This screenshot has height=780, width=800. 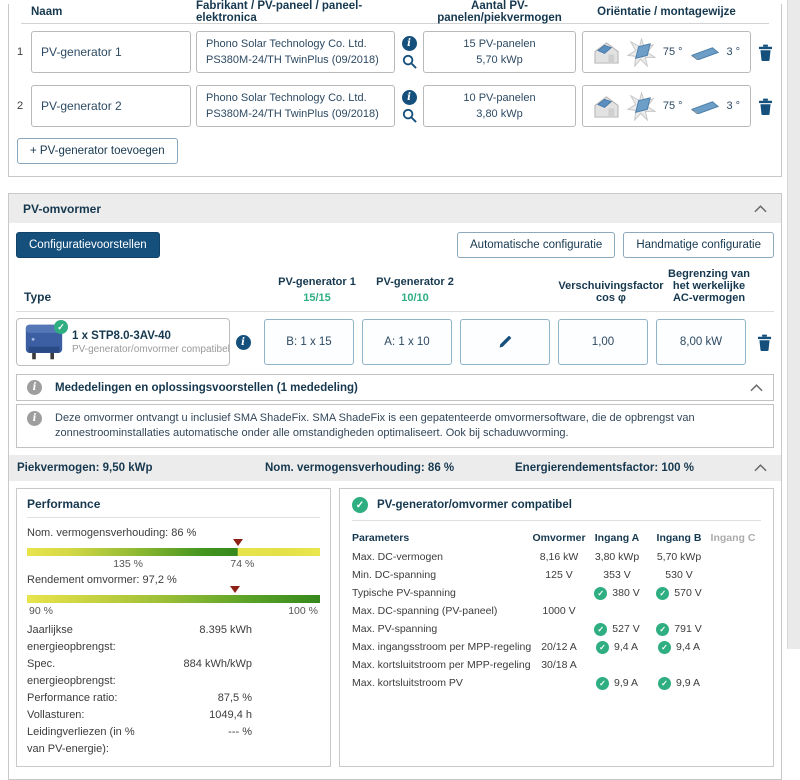 What do you see at coordinates (764, 342) in the screenshot?
I see `delete-inverter-icon` at bounding box center [764, 342].